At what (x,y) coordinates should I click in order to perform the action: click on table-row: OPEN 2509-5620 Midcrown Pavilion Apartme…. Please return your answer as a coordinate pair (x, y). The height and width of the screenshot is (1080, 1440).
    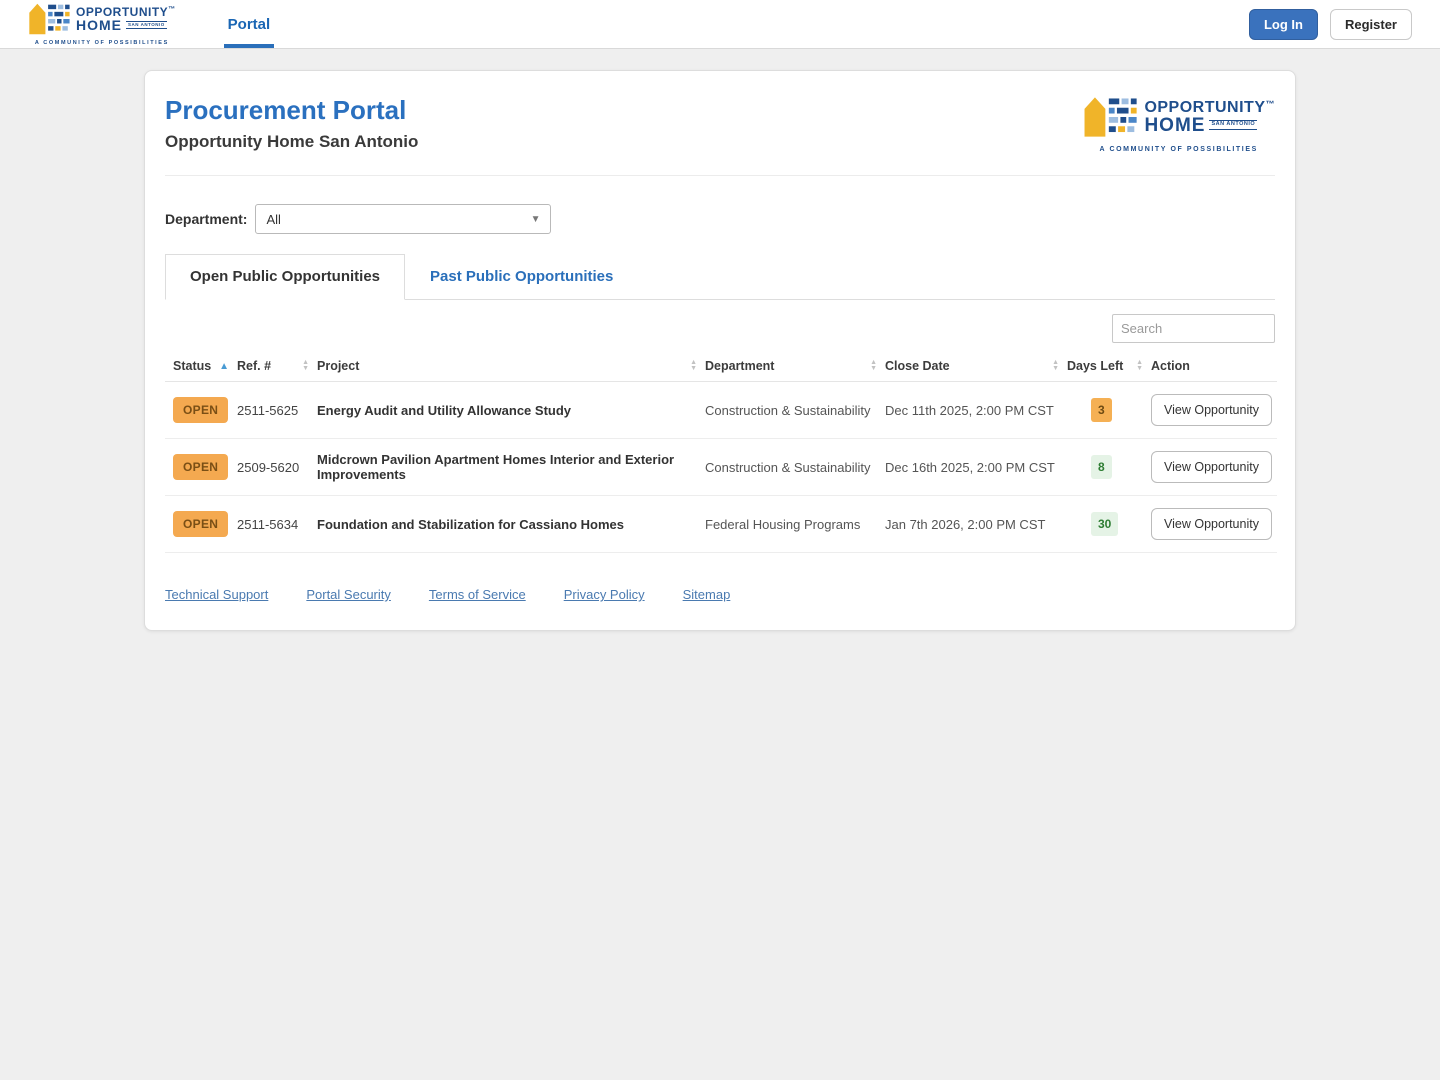
    Looking at the image, I should click on (721, 467).